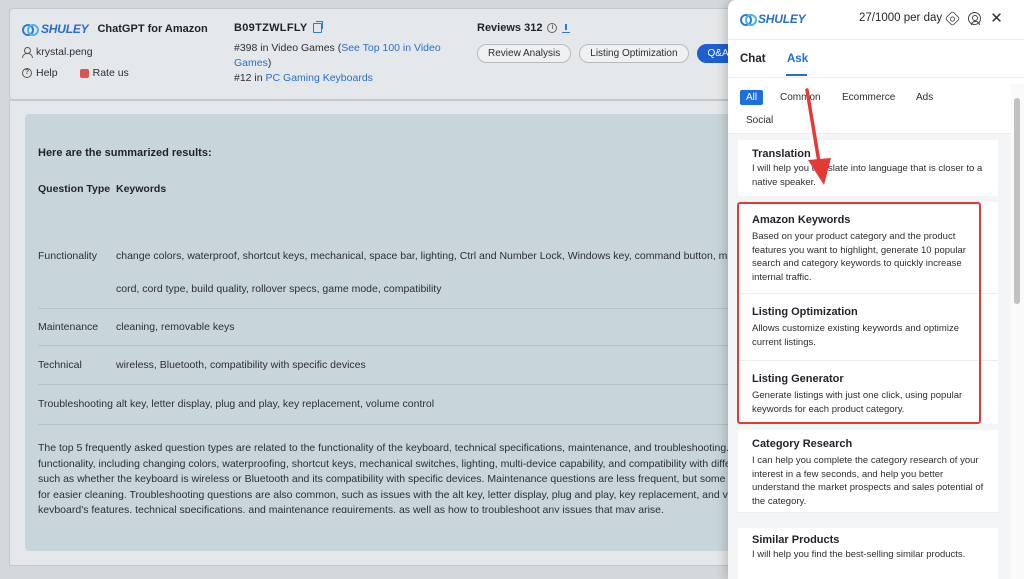  What do you see at coordinates (74, 189) in the screenshot?
I see `column-header-question-type: Question Type` at bounding box center [74, 189].